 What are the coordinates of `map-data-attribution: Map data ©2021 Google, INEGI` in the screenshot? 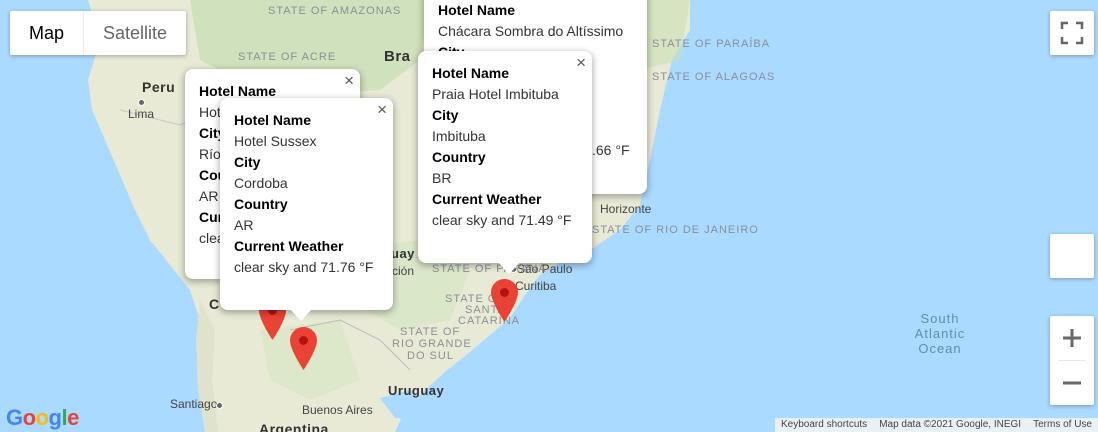 It's located at (950, 424).